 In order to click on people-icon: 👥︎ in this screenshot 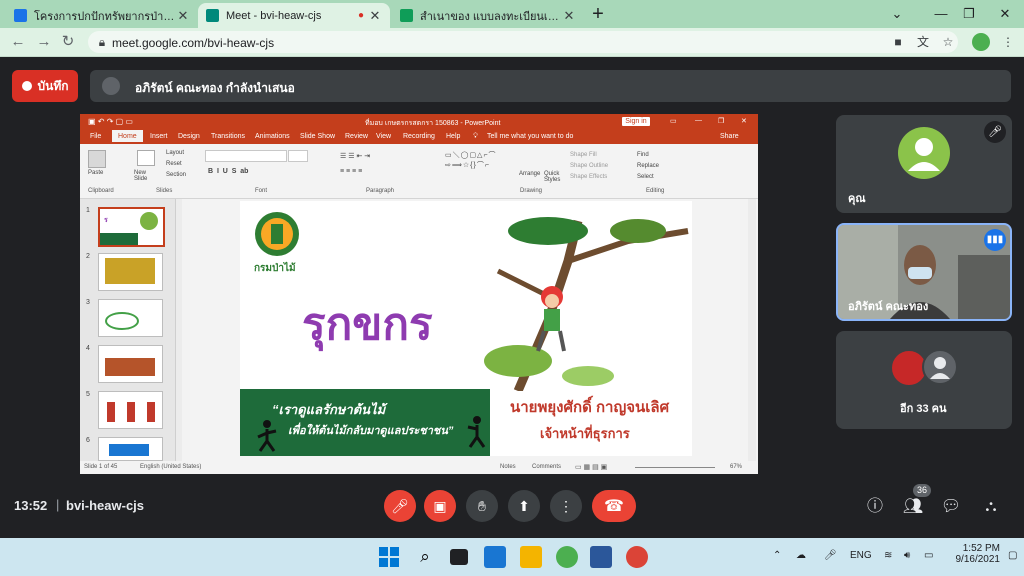, I will do `click(913, 507)`.